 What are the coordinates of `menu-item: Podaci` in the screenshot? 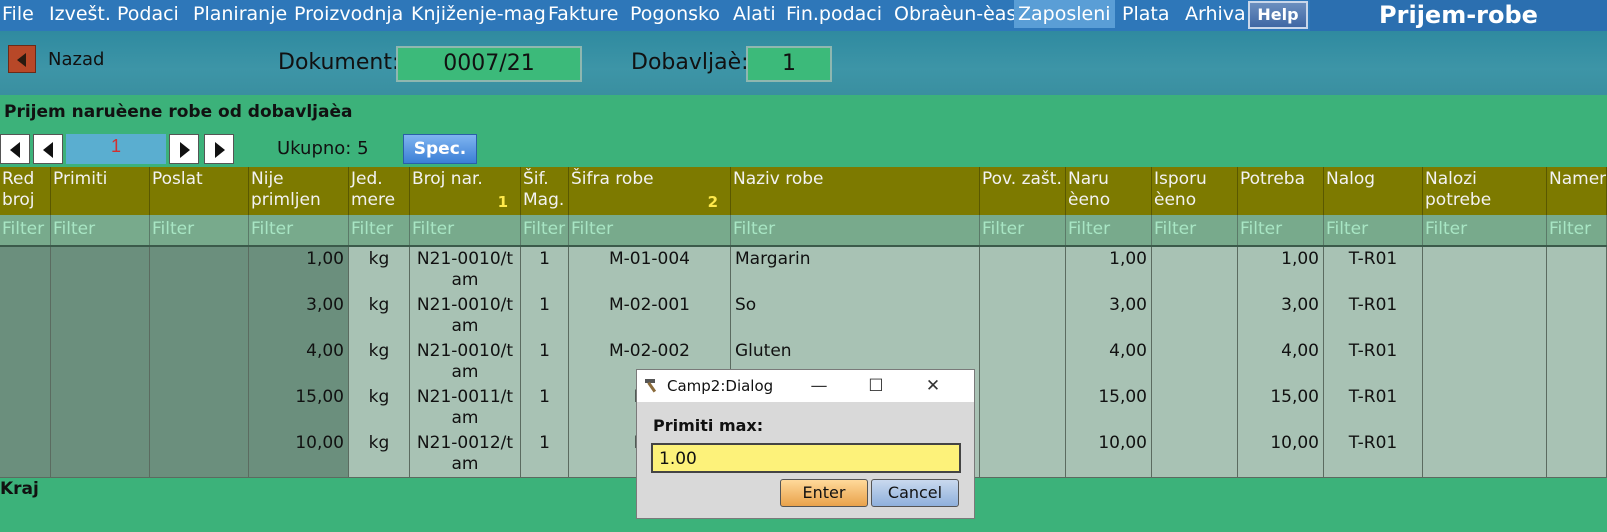 It's located at (148, 14).